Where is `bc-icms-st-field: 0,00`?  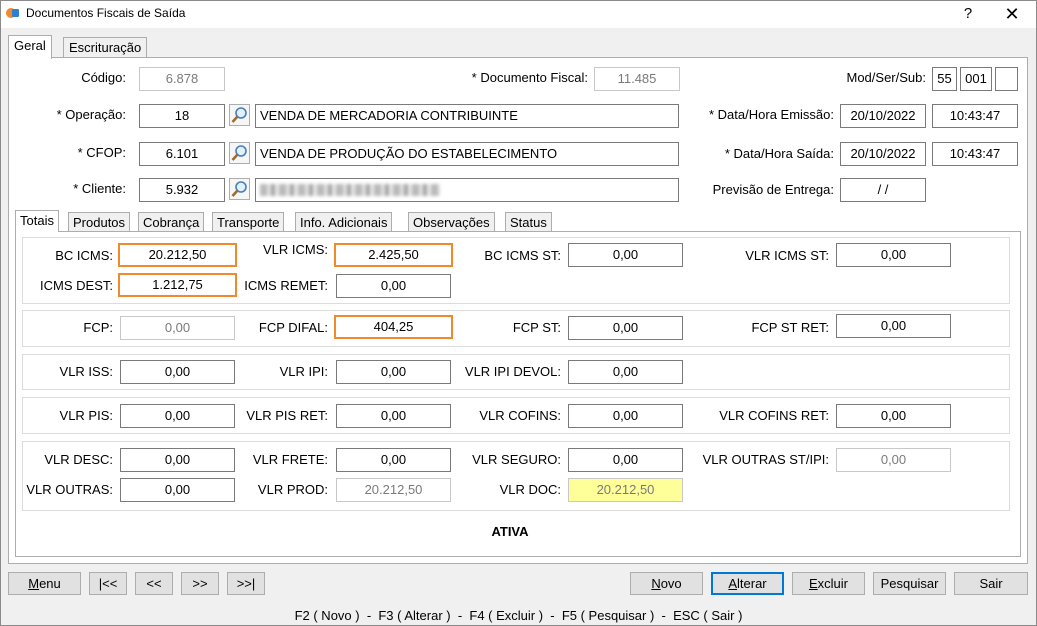
bc-icms-st-field: 0,00 is located at coordinates (625, 255).